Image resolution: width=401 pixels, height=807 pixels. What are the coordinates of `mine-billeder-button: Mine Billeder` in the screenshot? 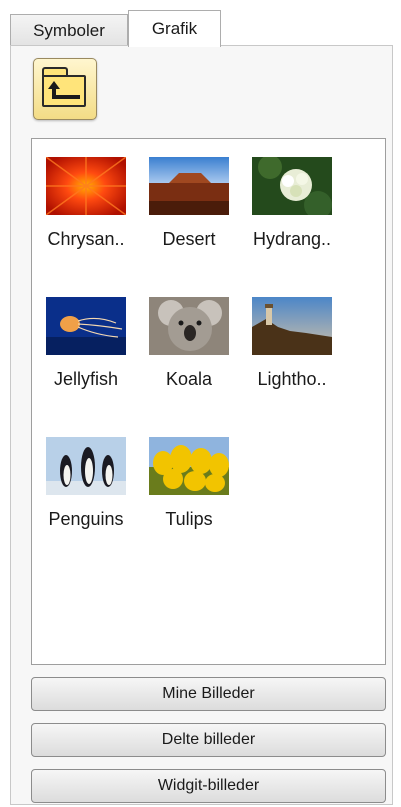 It's located at (208, 694).